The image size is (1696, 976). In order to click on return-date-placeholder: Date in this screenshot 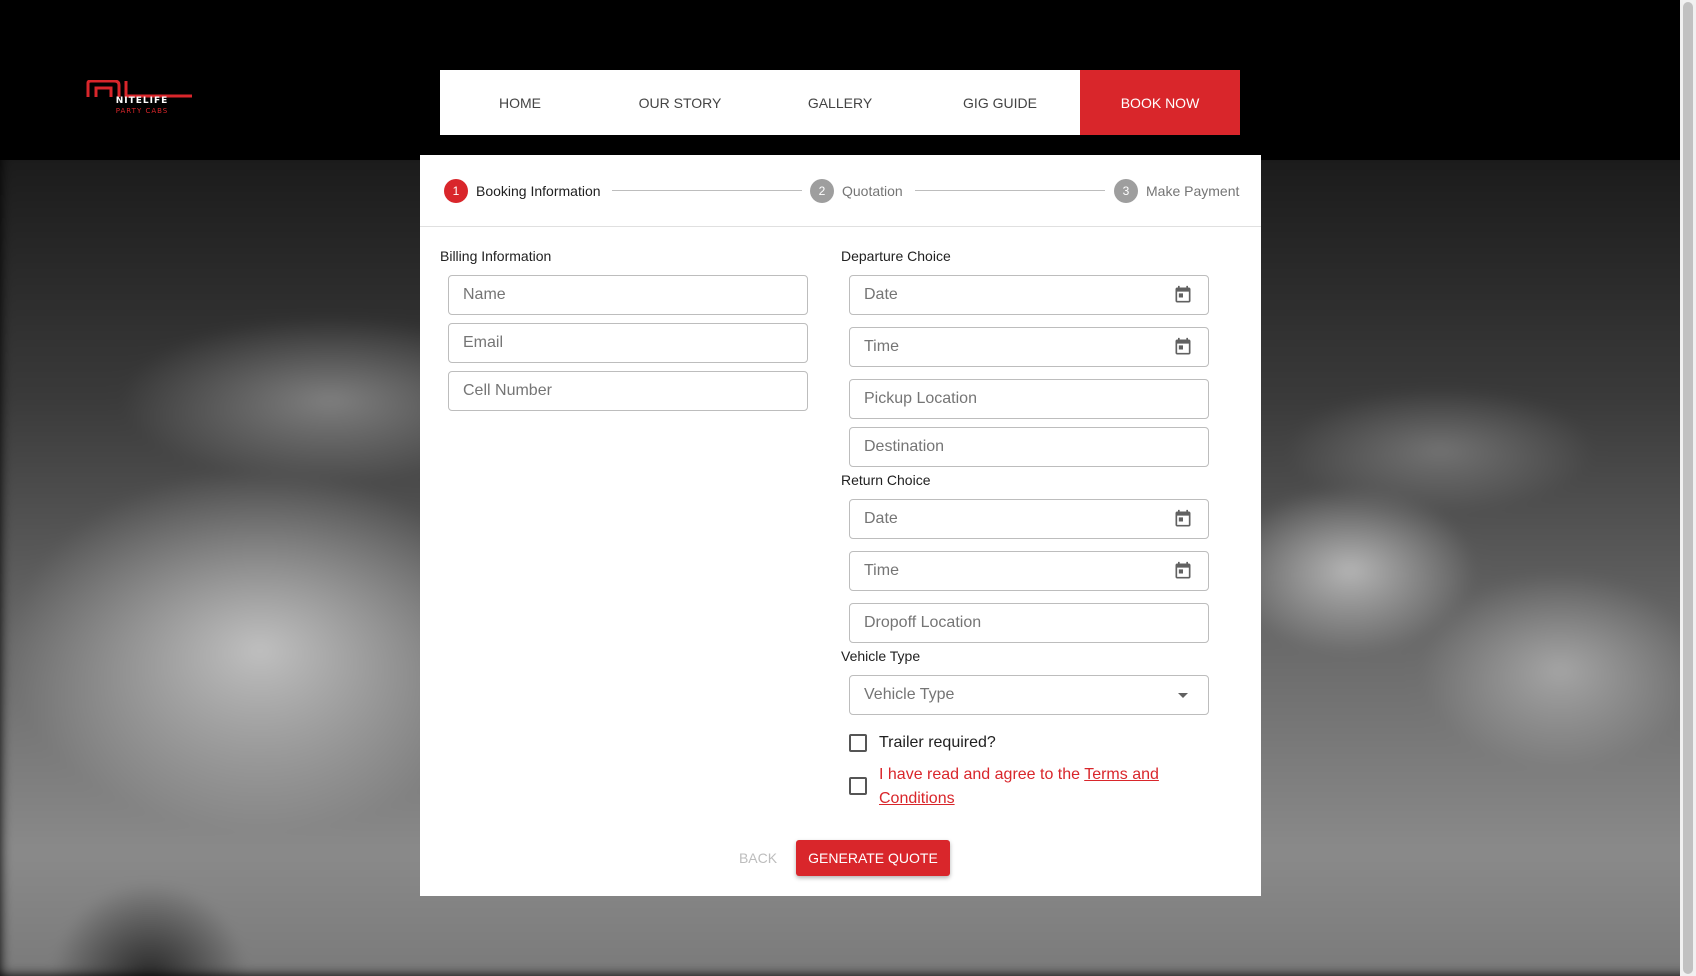, I will do `click(881, 518)`.